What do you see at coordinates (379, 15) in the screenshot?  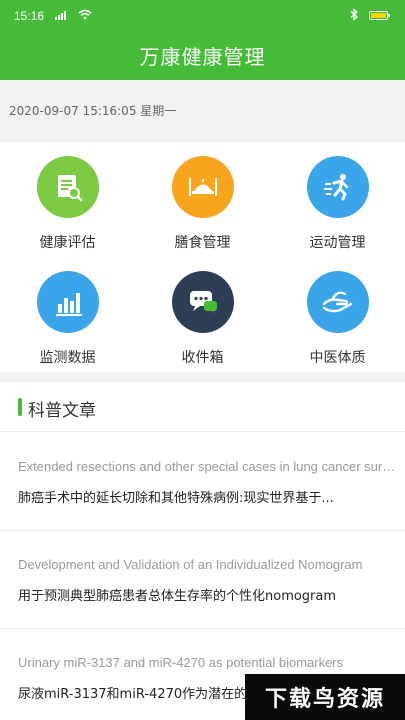 I see `battery-icon` at bounding box center [379, 15].